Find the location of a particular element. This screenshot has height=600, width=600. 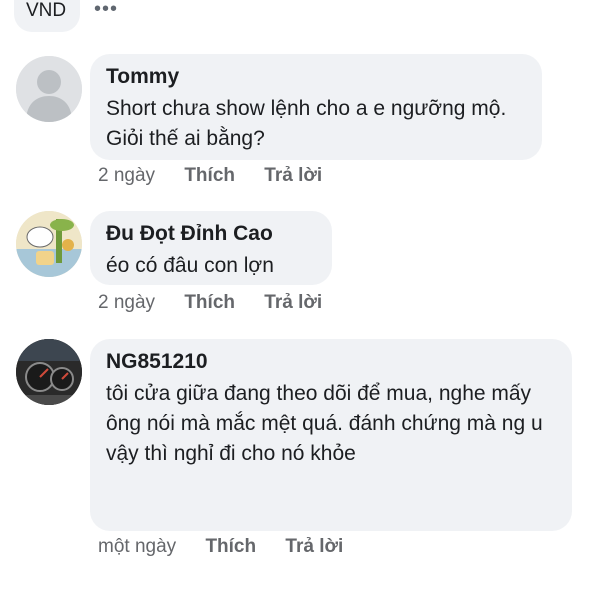

avatar-default is located at coordinates (49, 89).